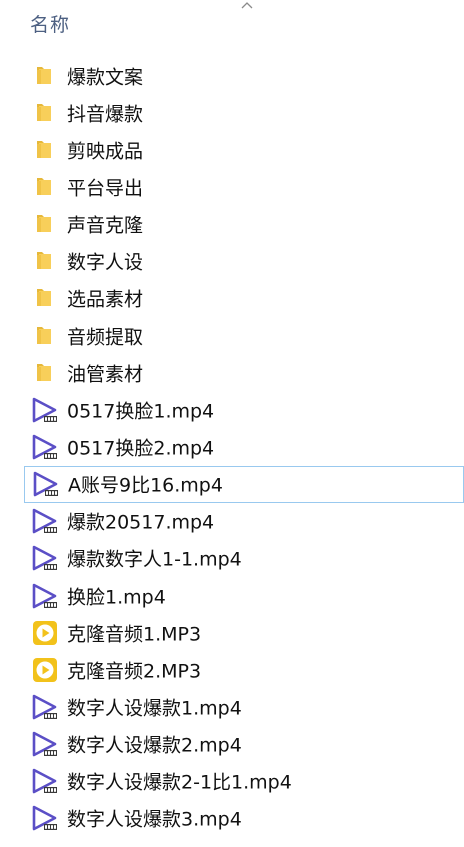 The image size is (464, 847). I want to click on file-item: 数字人设爆款2.mp4, so click(232, 744).